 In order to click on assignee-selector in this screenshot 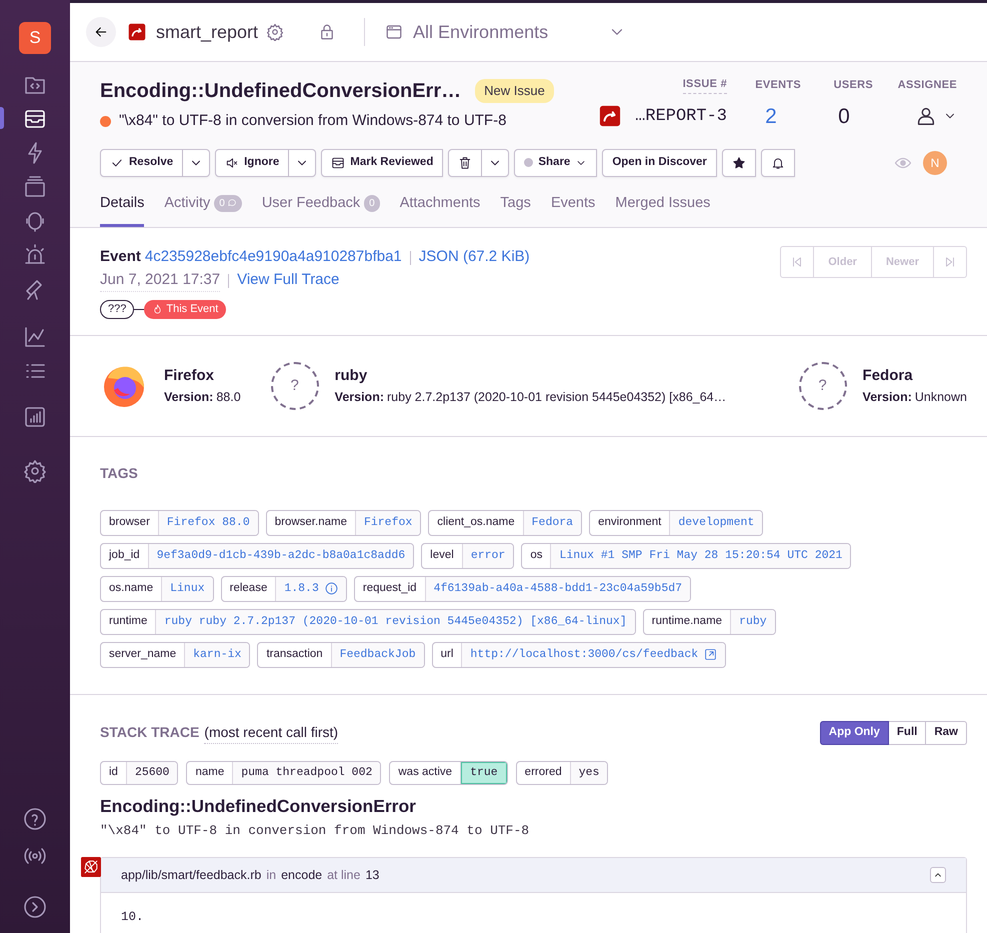, I will do `click(936, 116)`.